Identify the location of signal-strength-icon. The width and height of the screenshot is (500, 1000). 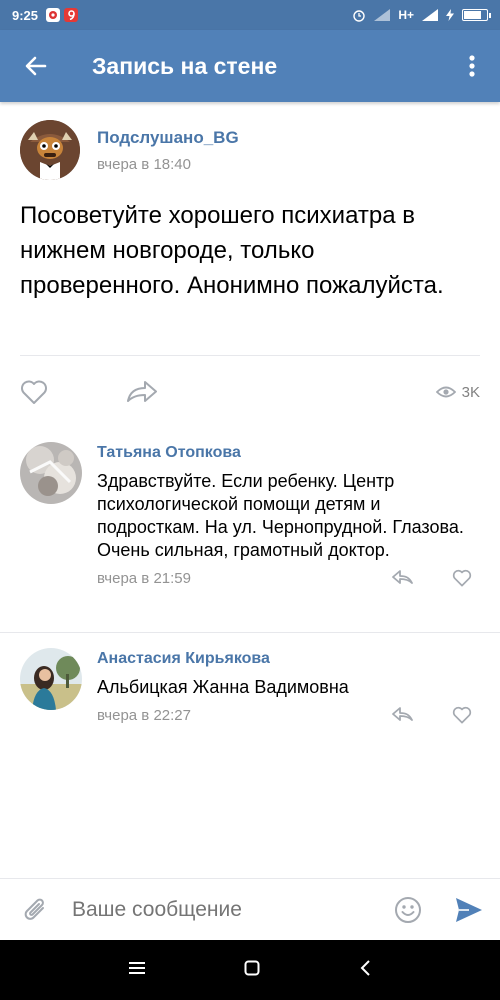
(430, 15).